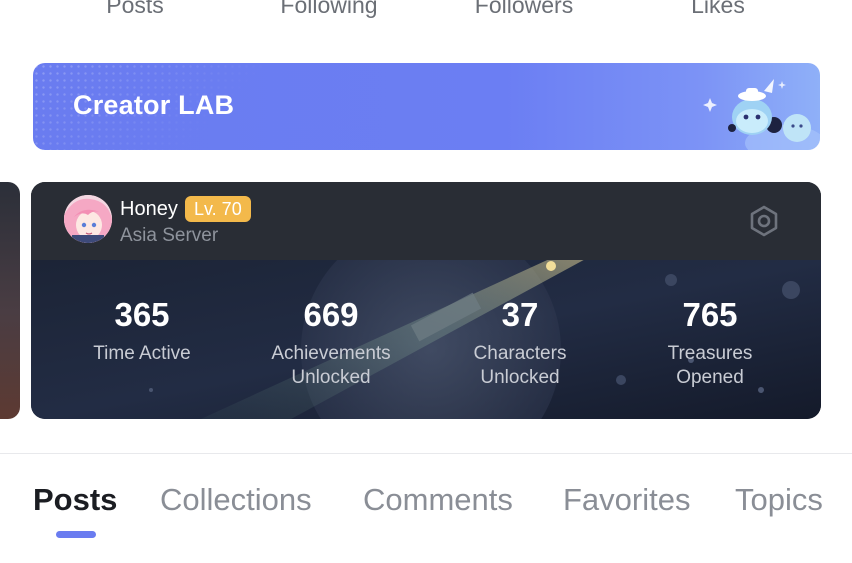 The image size is (852, 563). I want to click on tab-posts: Posts, so click(75, 500).